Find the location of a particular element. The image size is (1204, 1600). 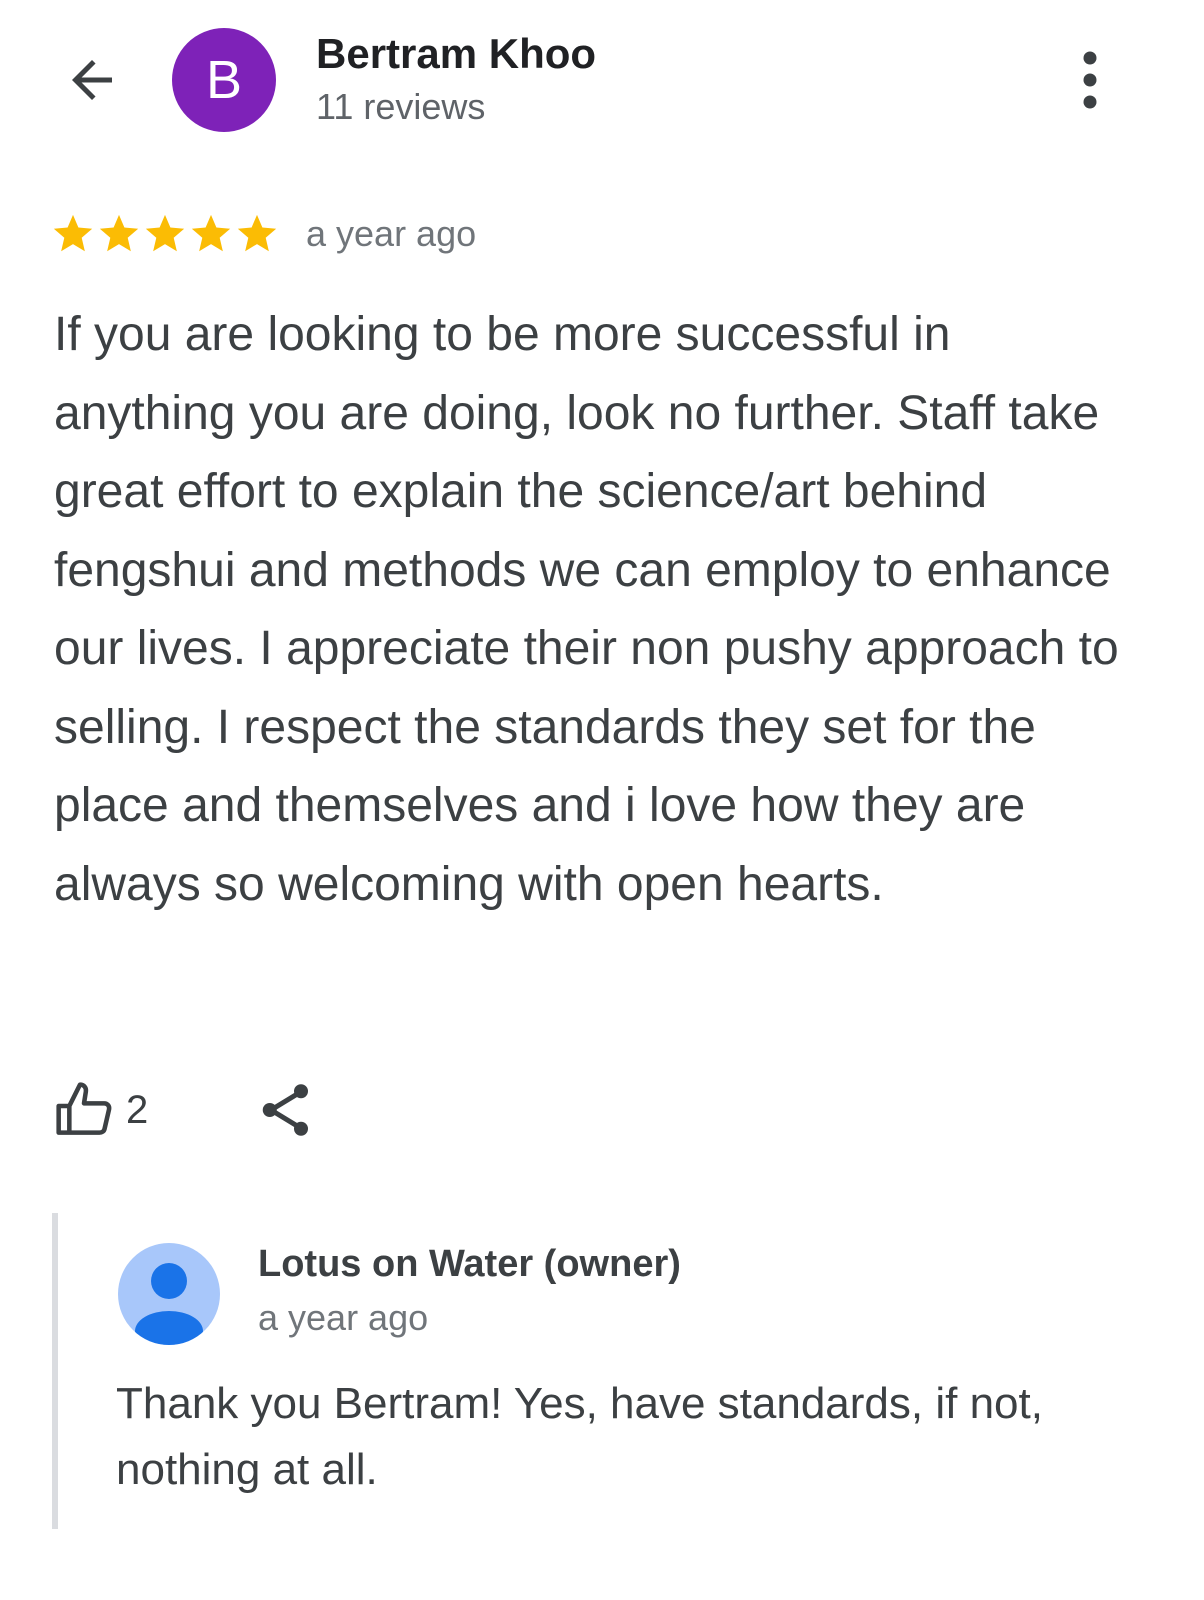

like-count: 2 is located at coordinates (137, 1109).